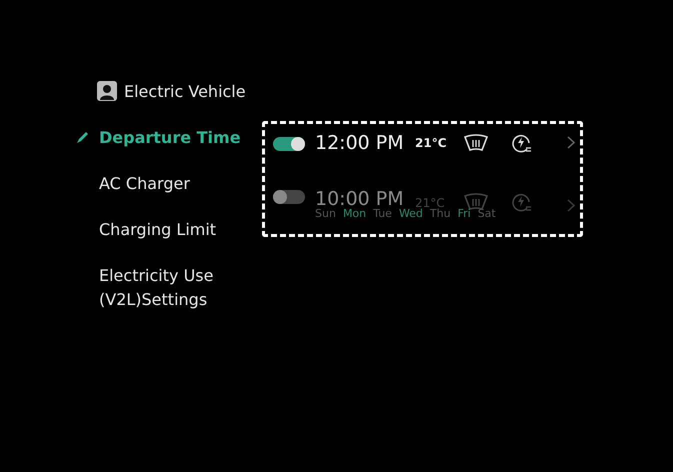 This screenshot has width=673, height=472. Describe the element at coordinates (382, 213) in the screenshot. I see `weekday-label: Tue` at that location.